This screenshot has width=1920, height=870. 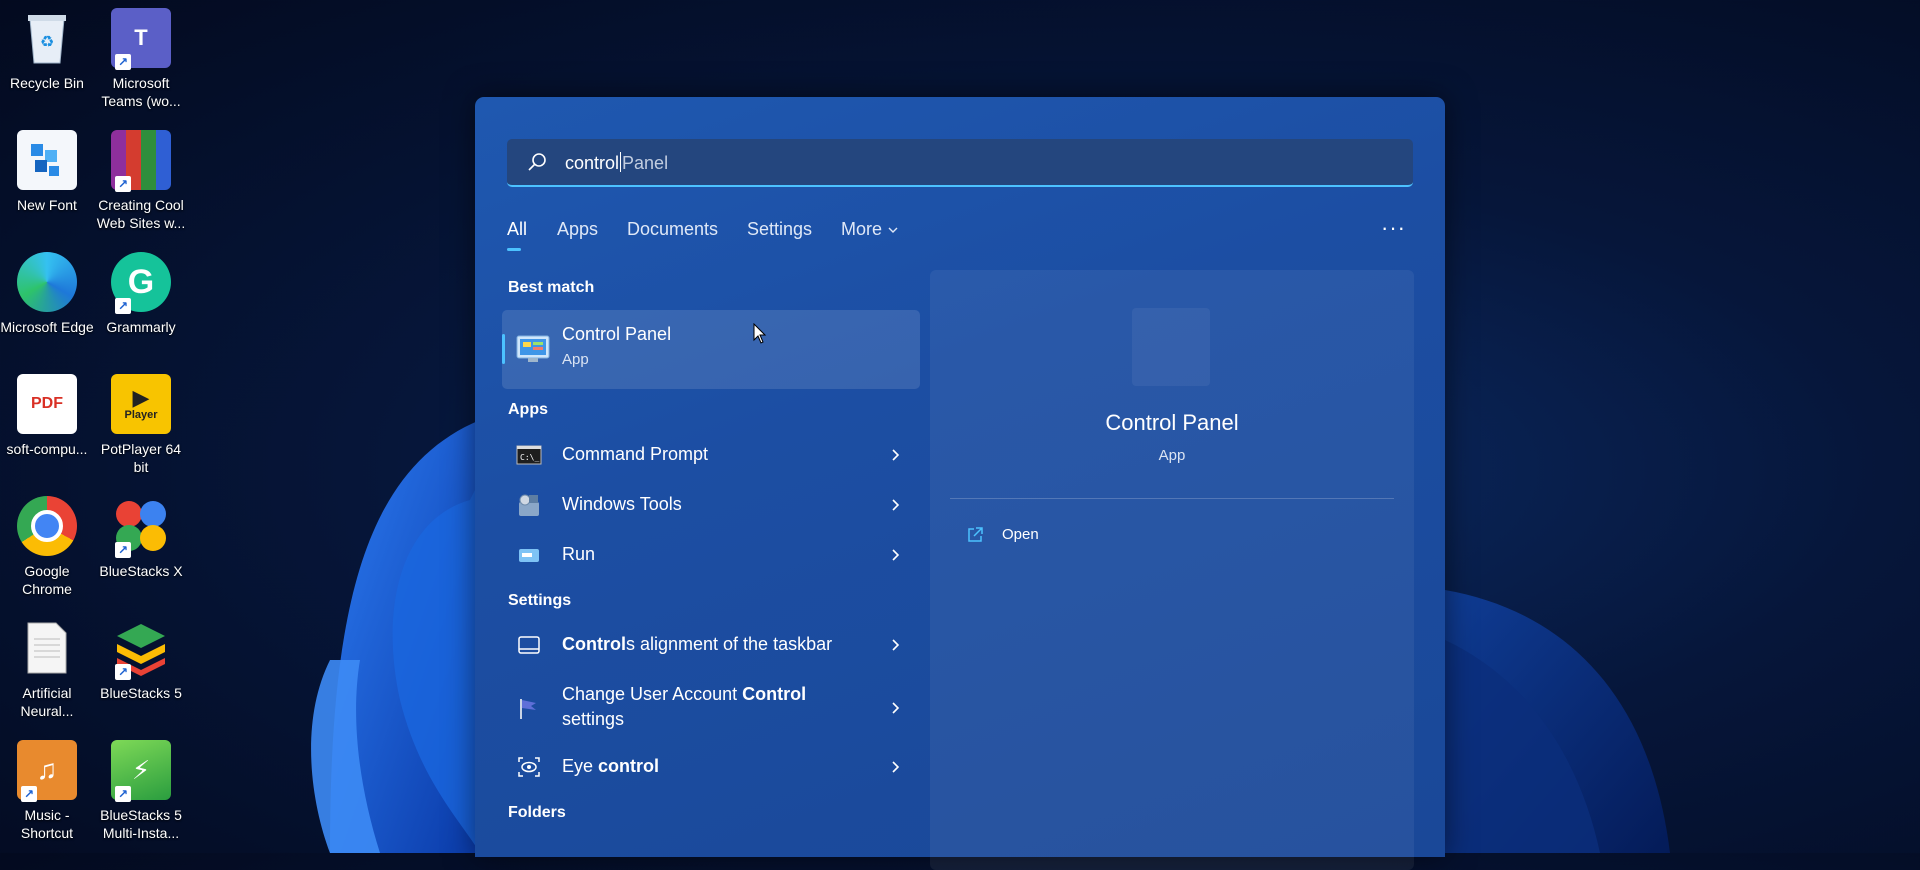 I want to click on desktop-icon-label: Music - Shortcut, so click(x=47, y=824).